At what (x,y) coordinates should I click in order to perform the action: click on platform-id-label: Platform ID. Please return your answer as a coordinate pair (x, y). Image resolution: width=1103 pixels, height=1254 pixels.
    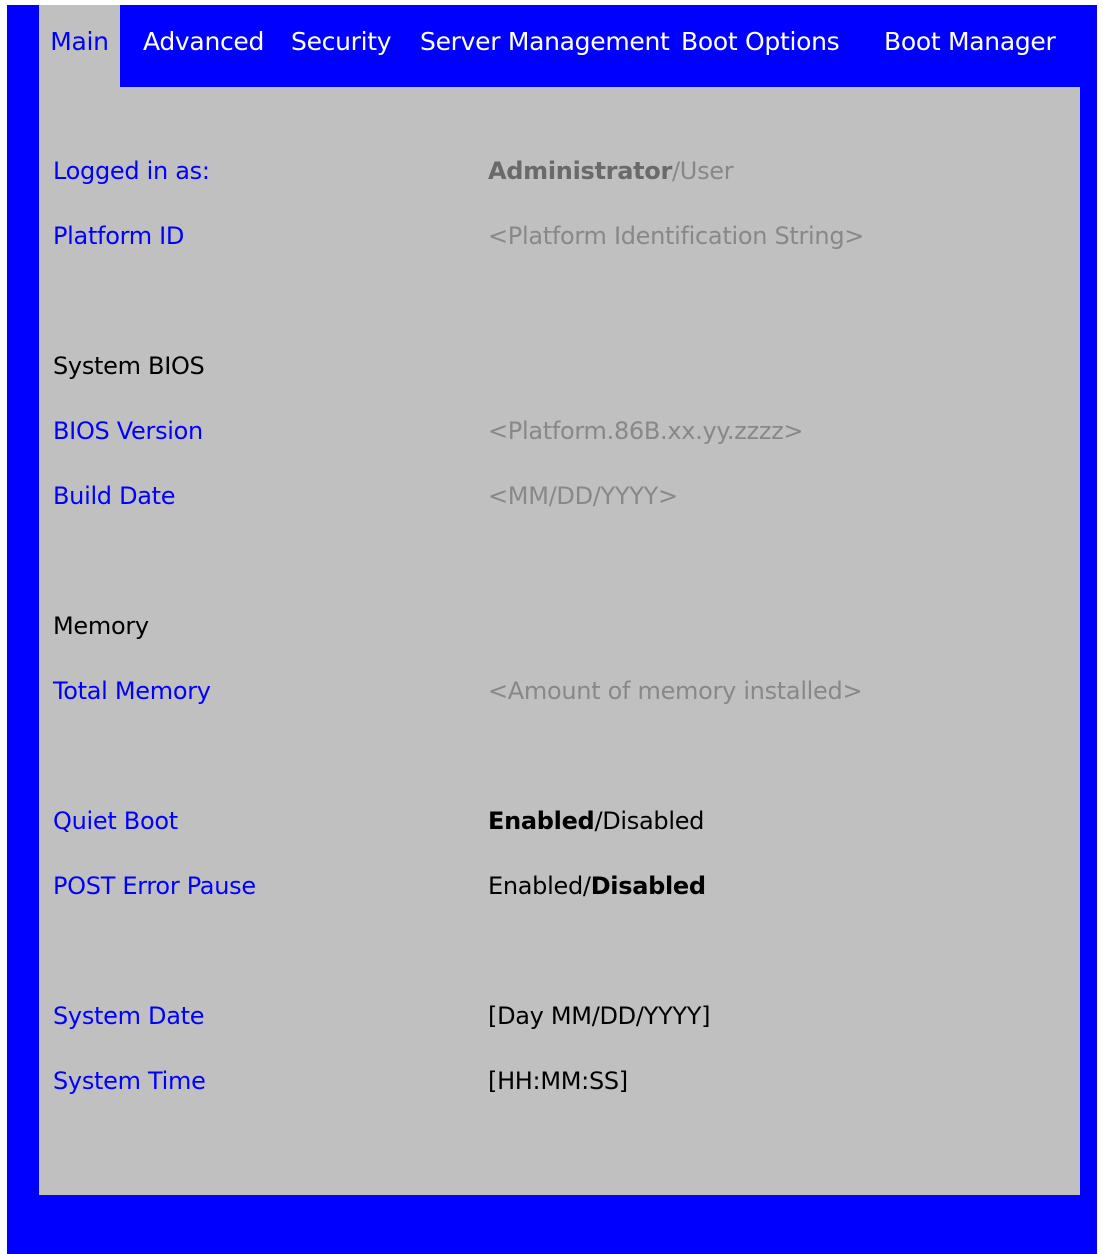
    Looking at the image, I should click on (119, 236).